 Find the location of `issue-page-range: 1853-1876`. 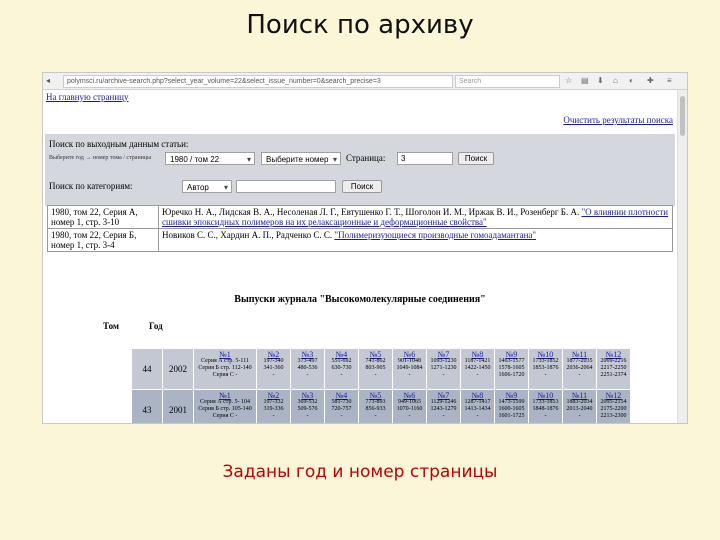

issue-page-range: 1853-1876 is located at coordinates (545, 368).